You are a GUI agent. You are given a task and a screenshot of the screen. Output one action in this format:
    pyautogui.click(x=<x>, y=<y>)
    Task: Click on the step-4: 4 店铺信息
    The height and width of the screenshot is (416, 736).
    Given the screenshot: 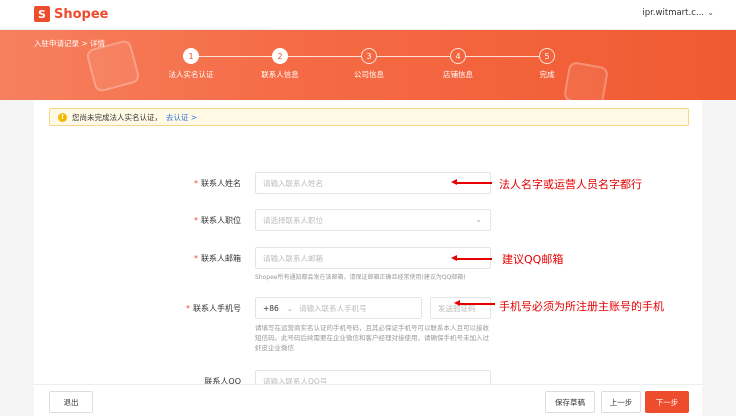 What is the action you would take?
    pyautogui.click(x=458, y=64)
    